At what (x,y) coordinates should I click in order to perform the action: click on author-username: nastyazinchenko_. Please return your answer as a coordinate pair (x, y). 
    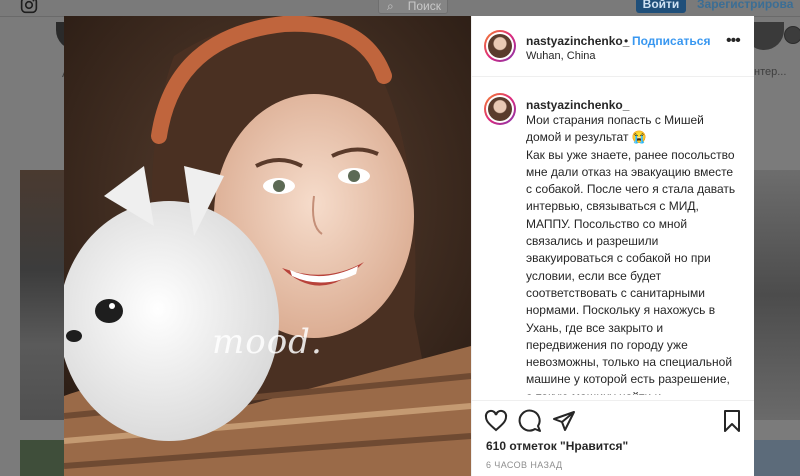
    Looking at the image, I should click on (577, 41).